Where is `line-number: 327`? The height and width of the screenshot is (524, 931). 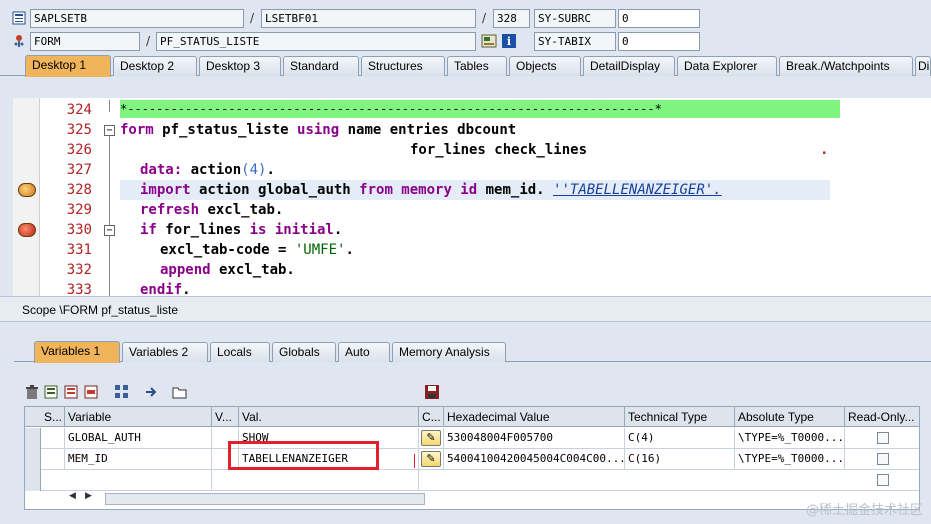 line-number: 327 is located at coordinates (79, 170).